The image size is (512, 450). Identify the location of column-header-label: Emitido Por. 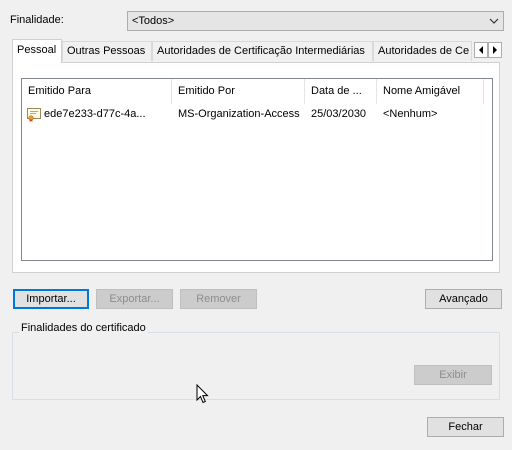
(206, 91).